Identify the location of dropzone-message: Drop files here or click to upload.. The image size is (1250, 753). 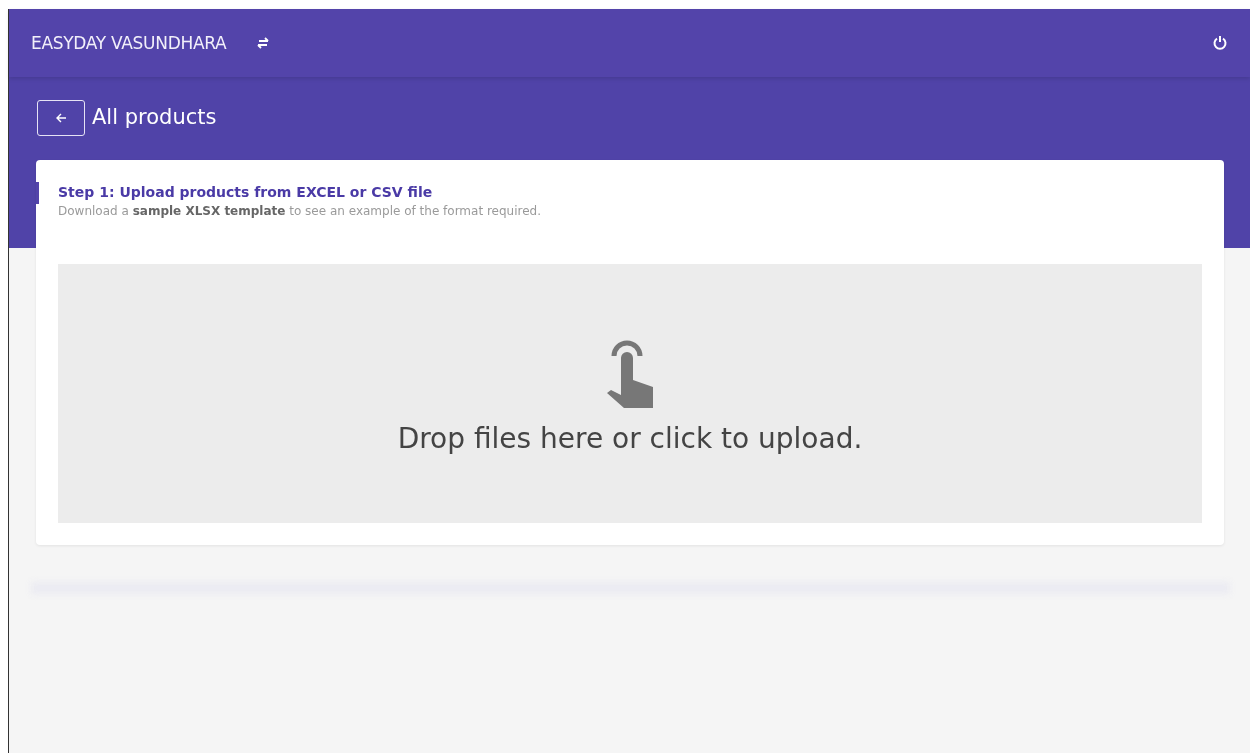
(630, 438).